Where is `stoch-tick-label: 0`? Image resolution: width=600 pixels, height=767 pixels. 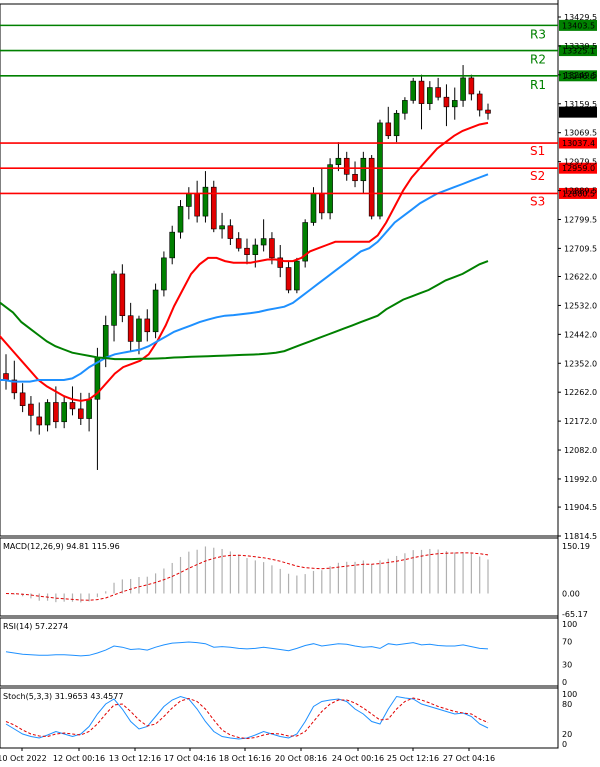 stoch-tick-label: 0 is located at coordinates (564, 744).